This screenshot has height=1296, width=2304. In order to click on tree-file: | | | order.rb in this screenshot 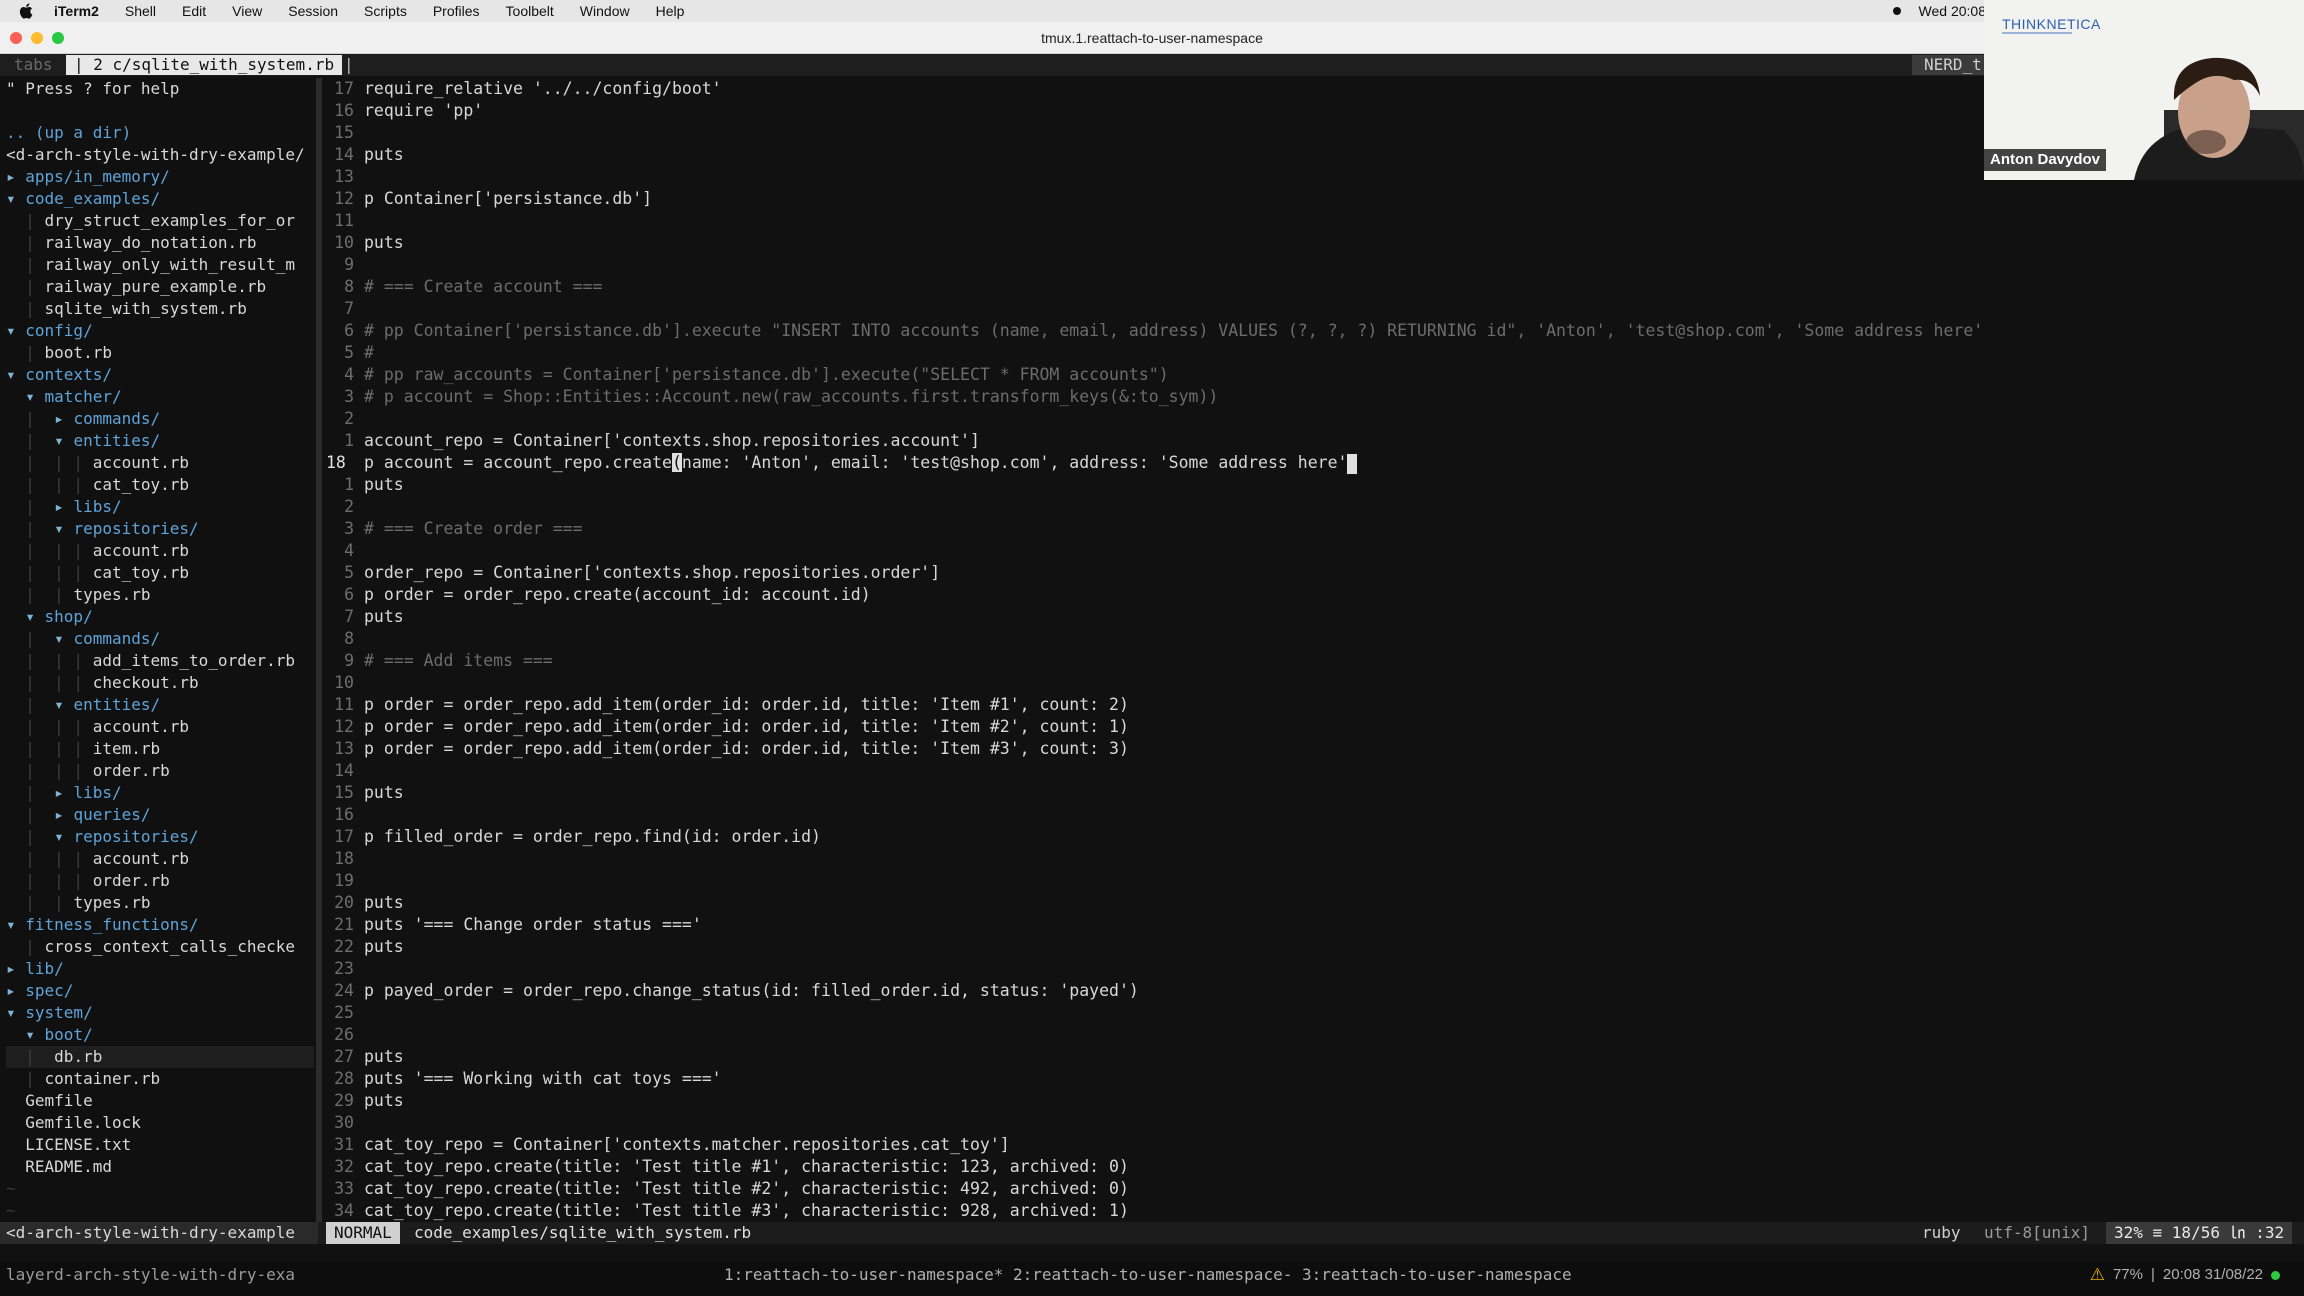, I will do `click(88, 881)`.